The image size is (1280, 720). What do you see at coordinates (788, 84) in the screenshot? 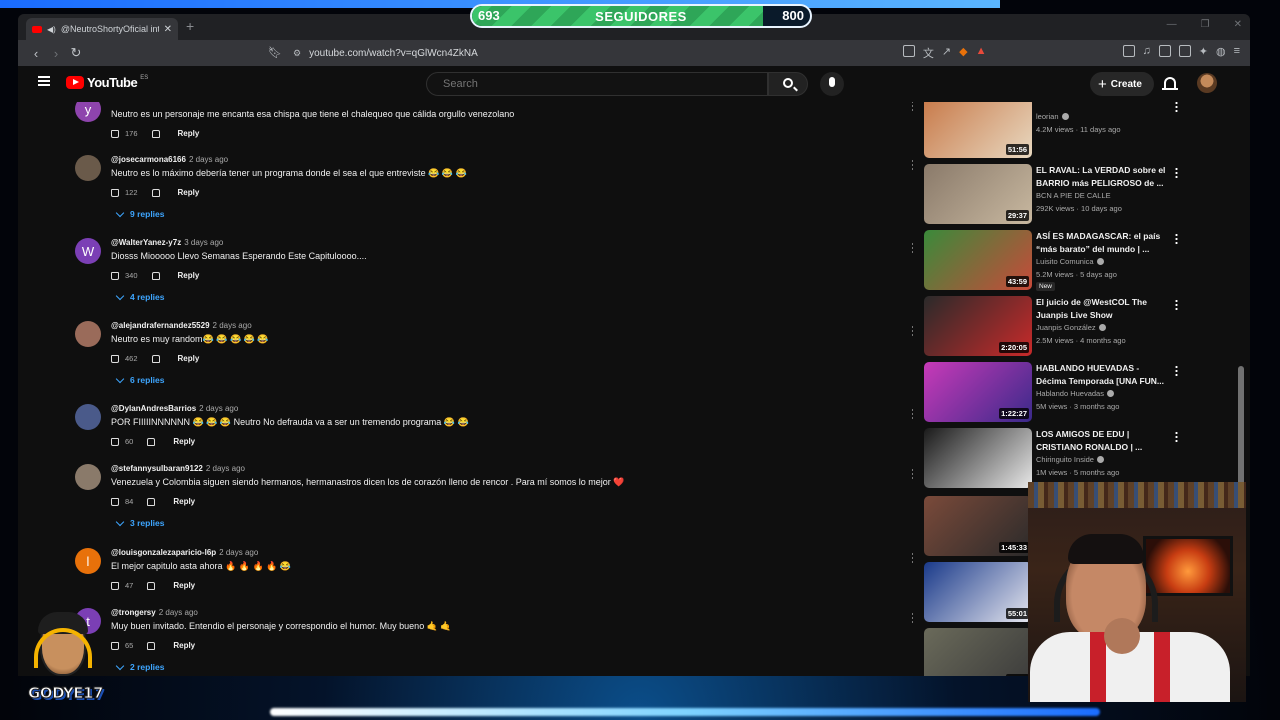
I see `search-button` at bounding box center [788, 84].